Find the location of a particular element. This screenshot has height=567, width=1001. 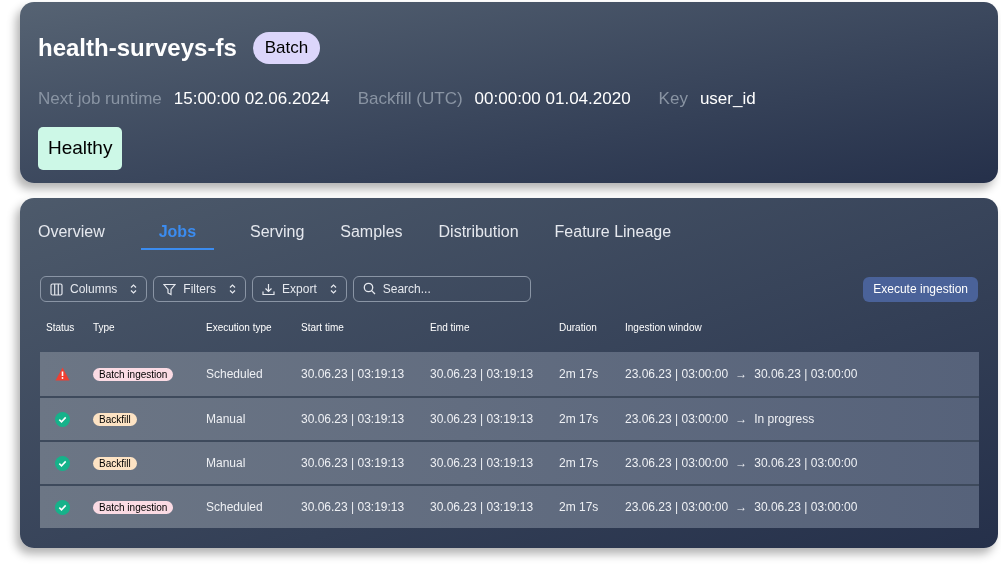

columns-icon is located at coordinates (56, 289).